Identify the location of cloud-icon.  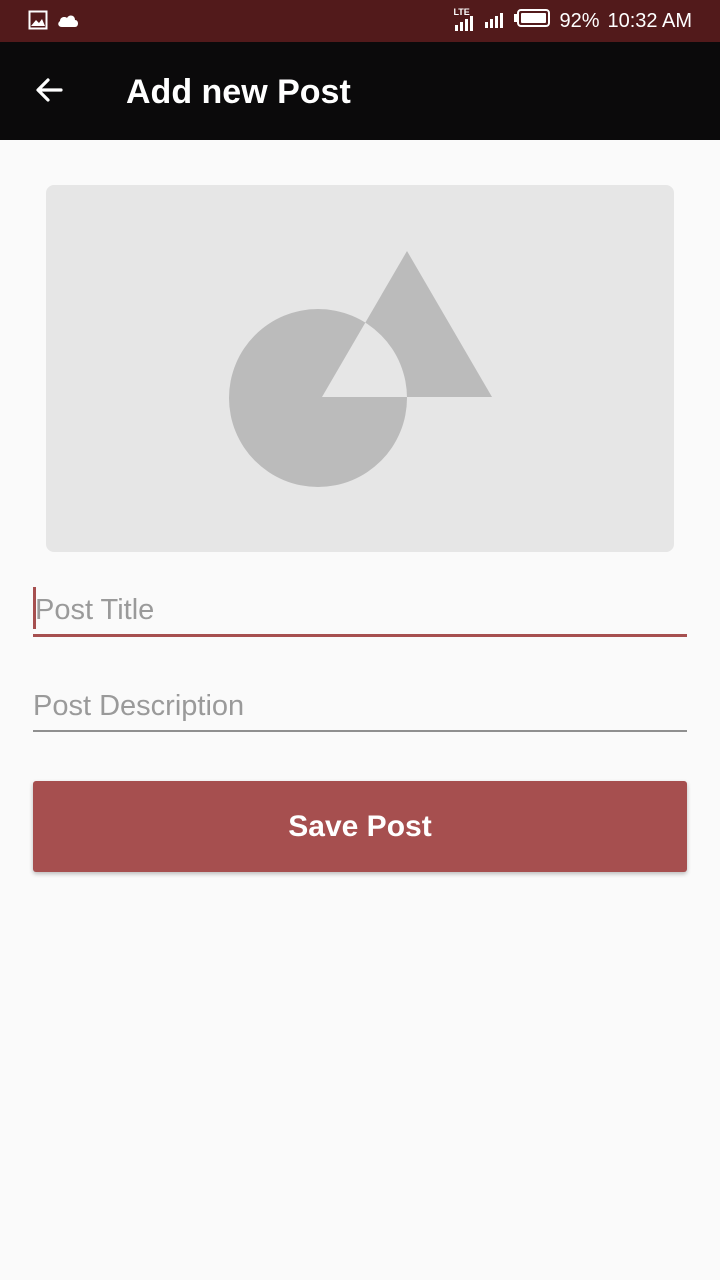
(68, 22).